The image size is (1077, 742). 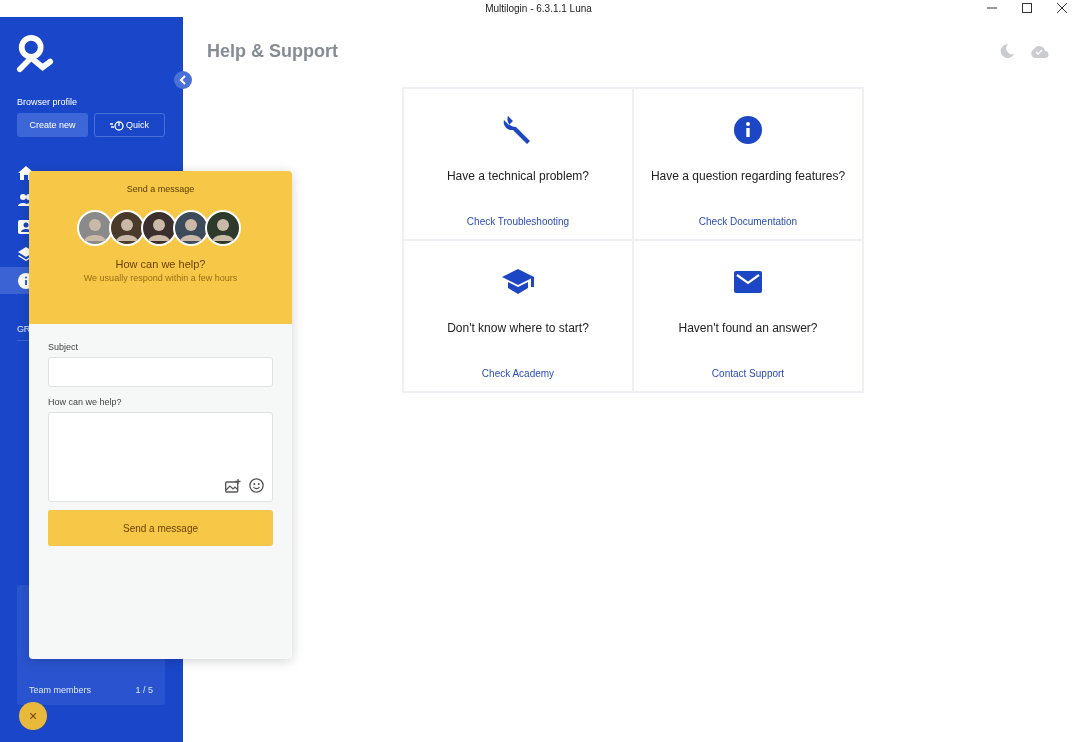 What do you see at coordinates (48, 102) in the screenshot?
I see `section-label: Browser profile` at bounding box center [48, 102].